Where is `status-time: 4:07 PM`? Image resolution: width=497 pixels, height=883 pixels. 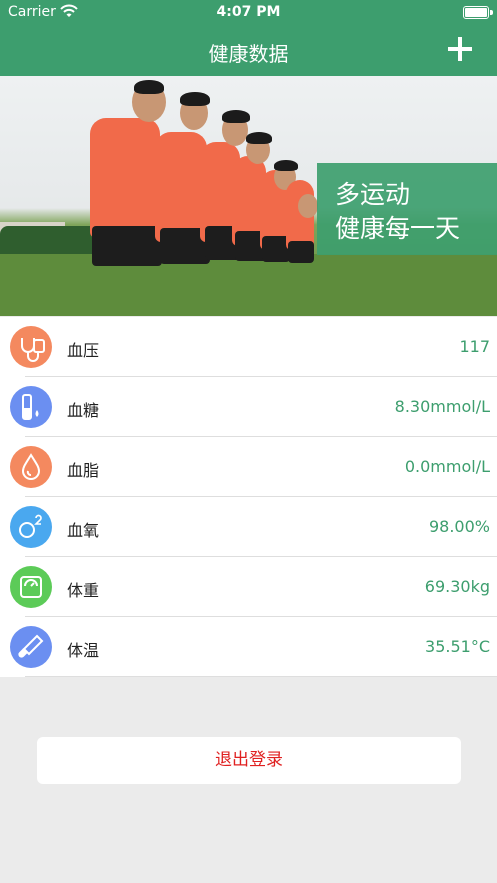
status-time: 4:07 PM is located at coordinates (248, 12).